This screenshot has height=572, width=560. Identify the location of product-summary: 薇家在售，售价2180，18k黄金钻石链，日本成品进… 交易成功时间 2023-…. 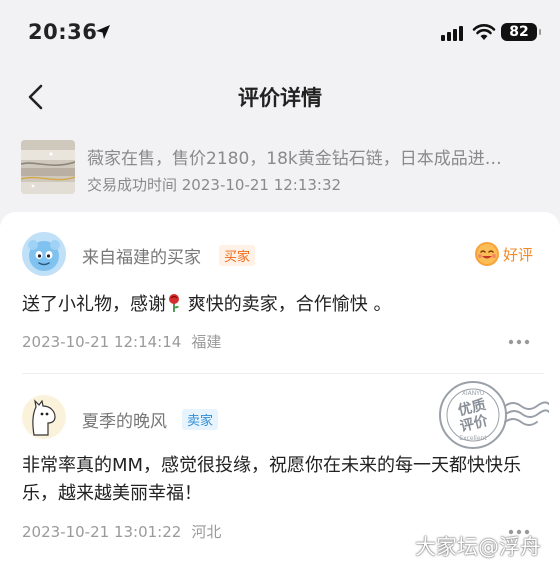
(280, 170).